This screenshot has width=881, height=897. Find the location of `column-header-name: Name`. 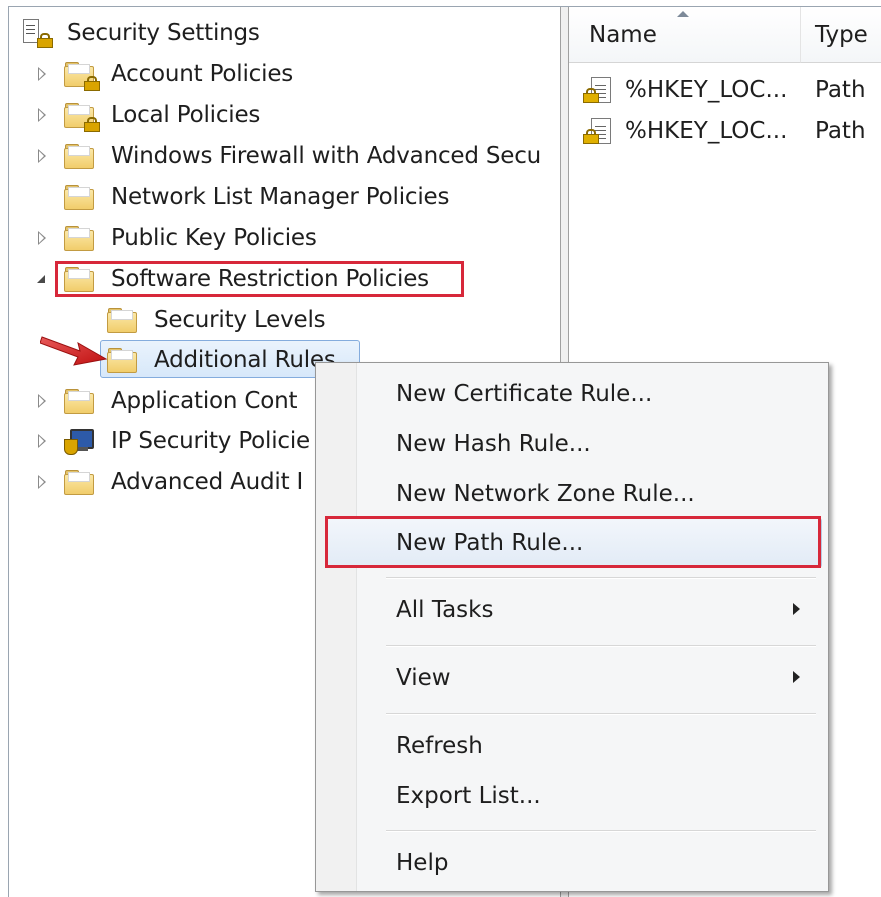

column-header-name: Name is located at coordinates (685, 35).